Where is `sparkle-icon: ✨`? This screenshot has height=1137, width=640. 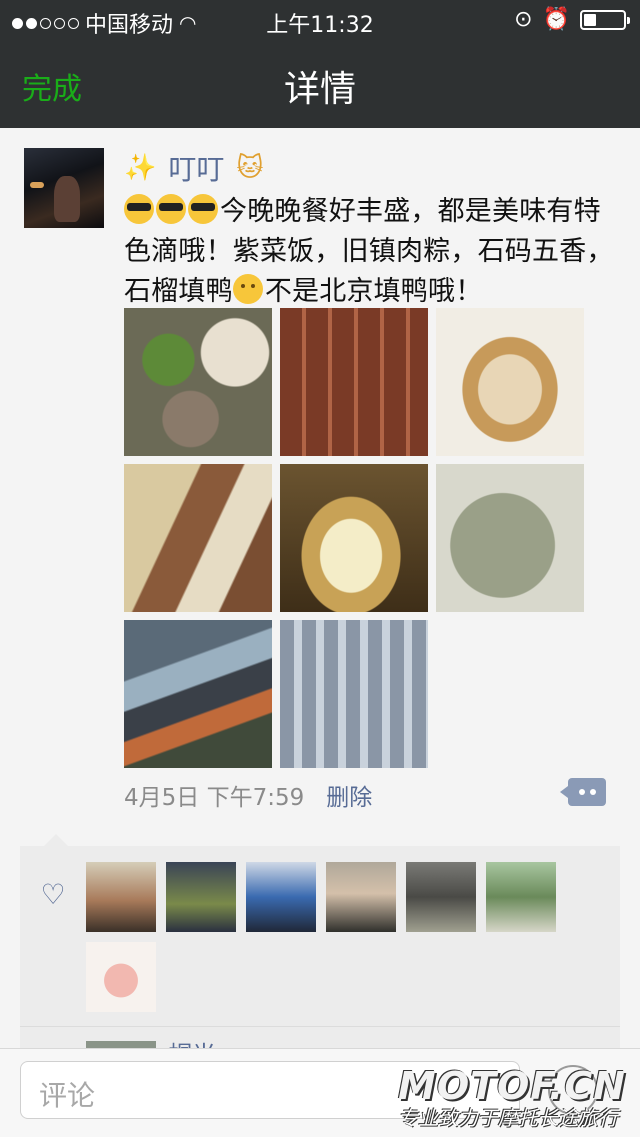
sparkle-icon: ✨ is located at coordinates (140, 168).